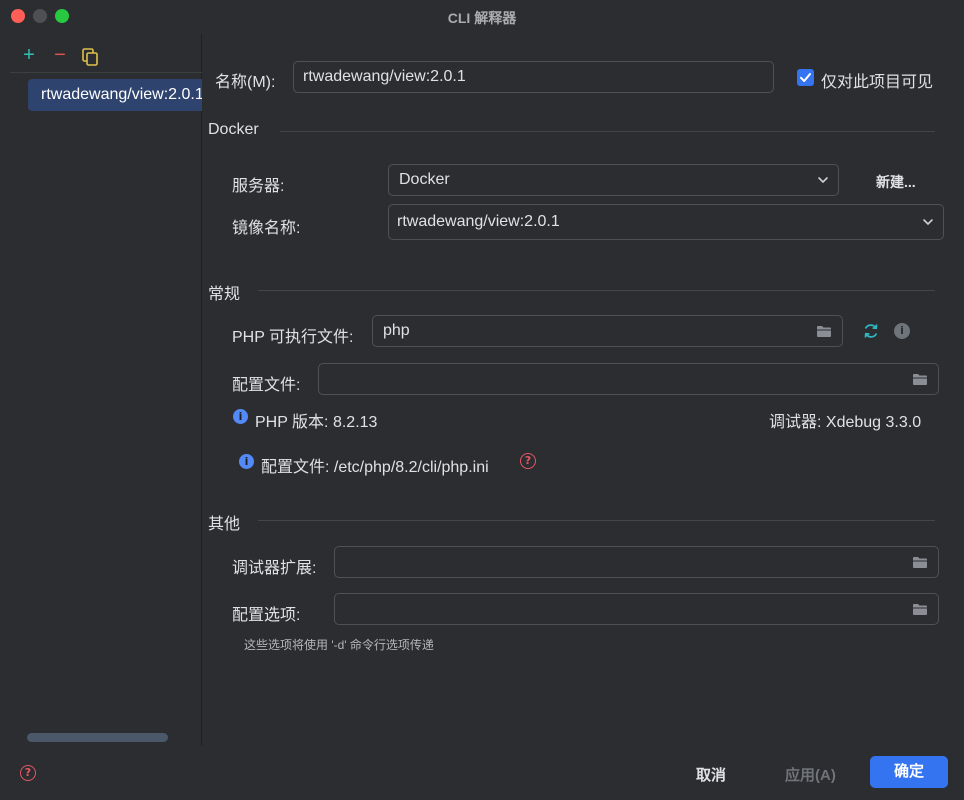 This screenshot has height=800, width=964. I want to click on copy-icon, so click(90, 57).